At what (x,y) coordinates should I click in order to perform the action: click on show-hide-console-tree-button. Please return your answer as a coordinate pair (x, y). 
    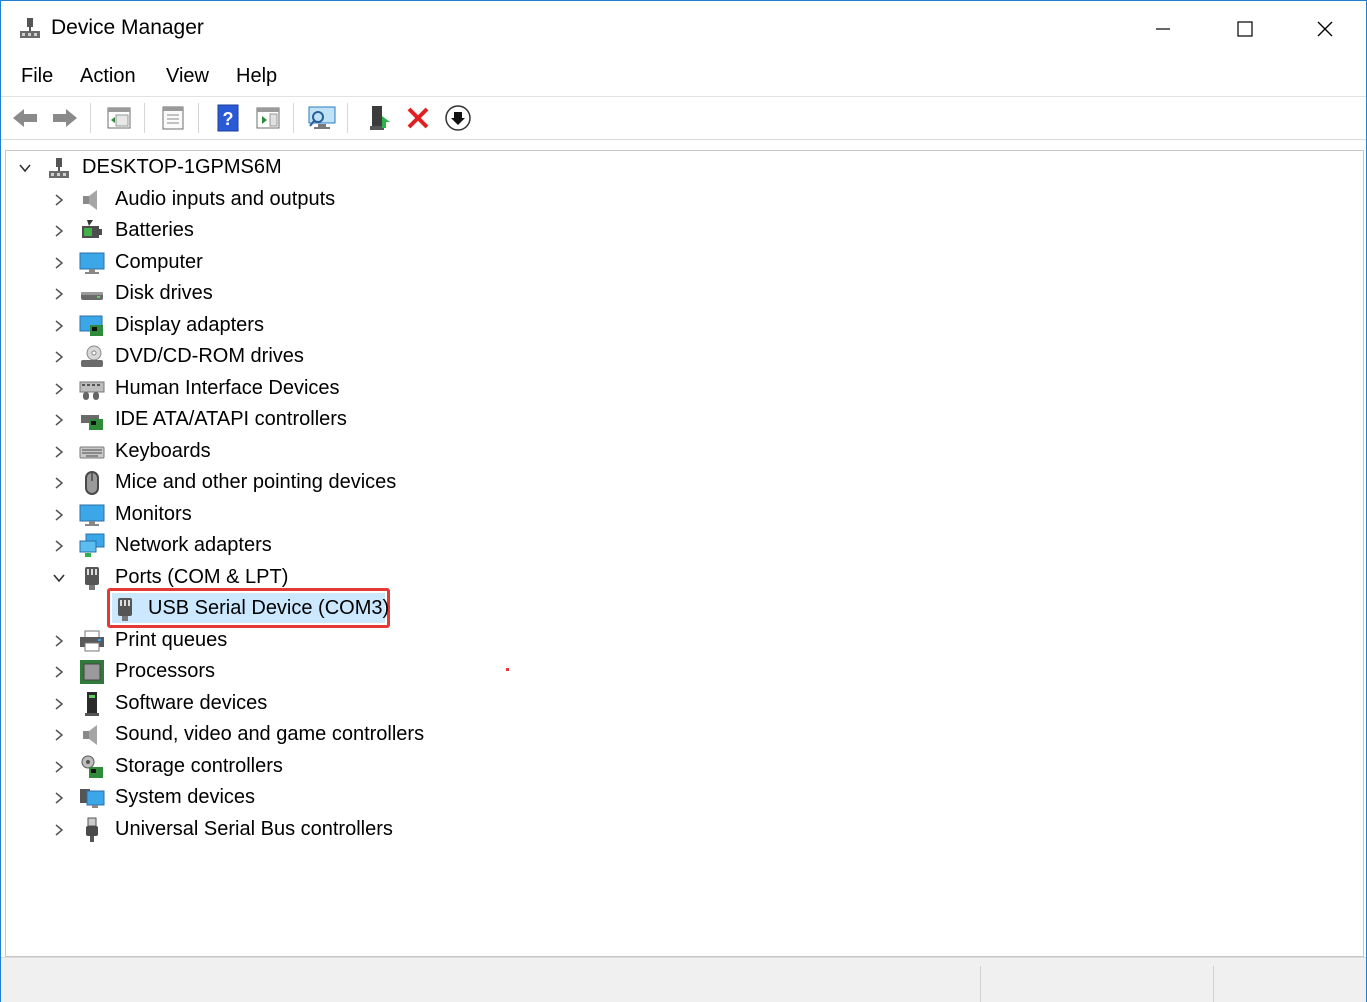
    Looking at the image, I should click on (119, 118).